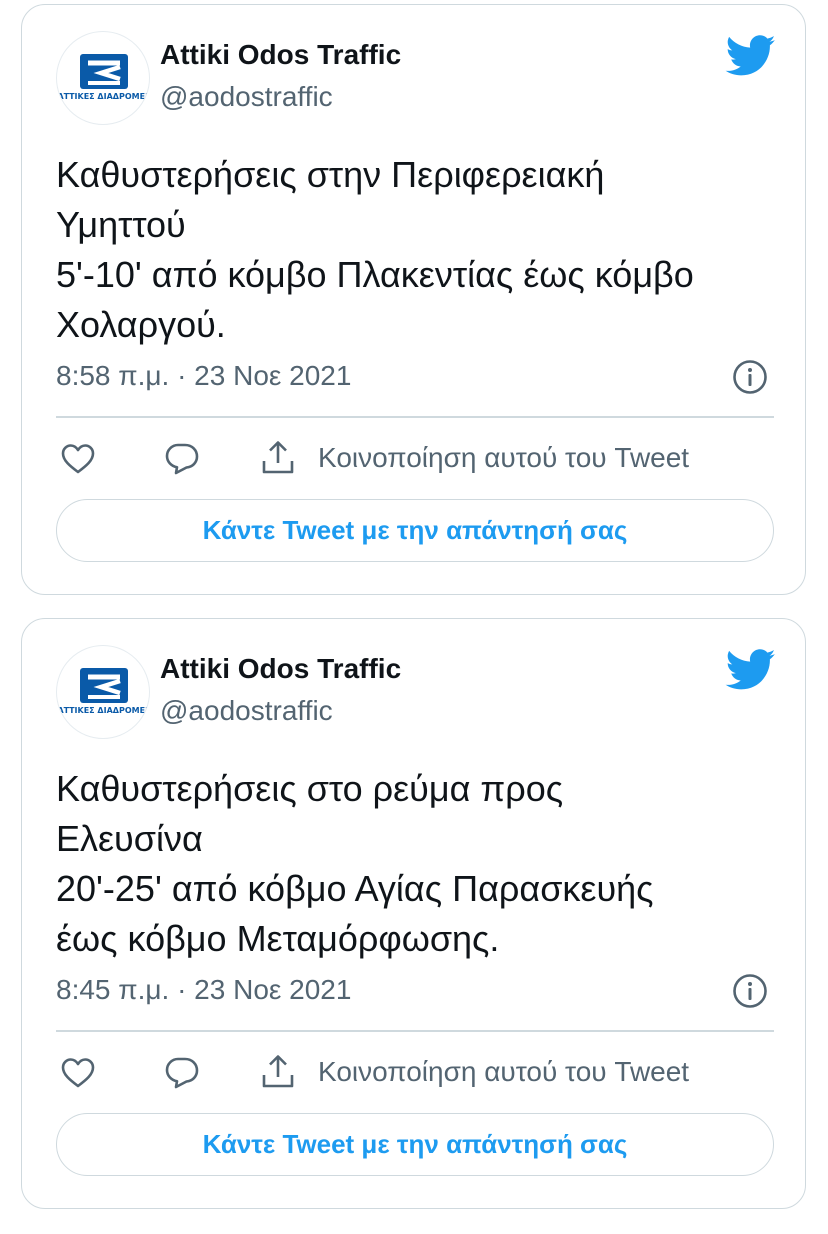 The image size is (828, 1234). Describe the element at coordinates (375, 274) in the screenshot. I see `tweet-text-line: 5'-10' από κόμβο Πλακεντίας έως κόμβο` at that location.